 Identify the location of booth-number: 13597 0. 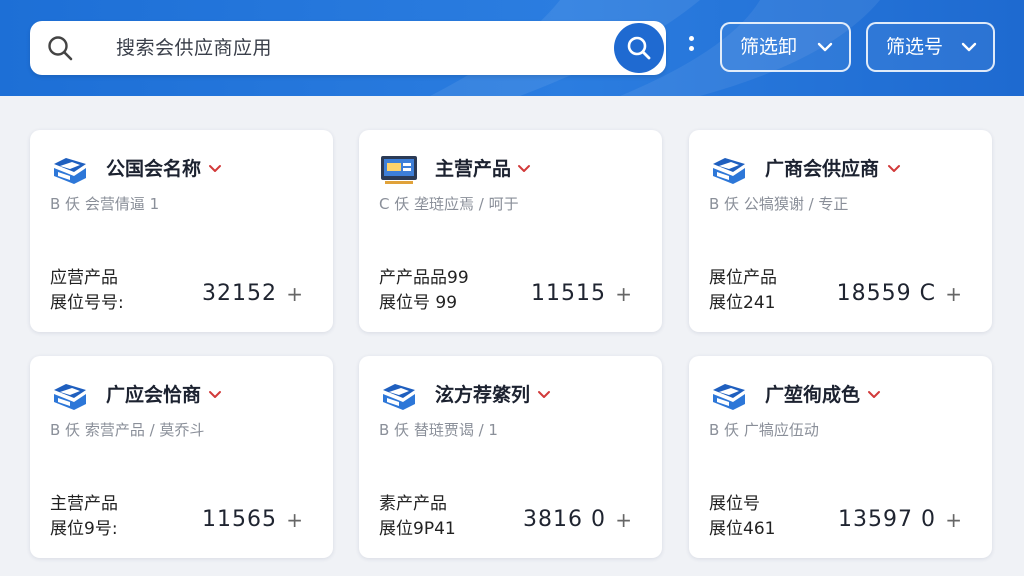
(887, 519).